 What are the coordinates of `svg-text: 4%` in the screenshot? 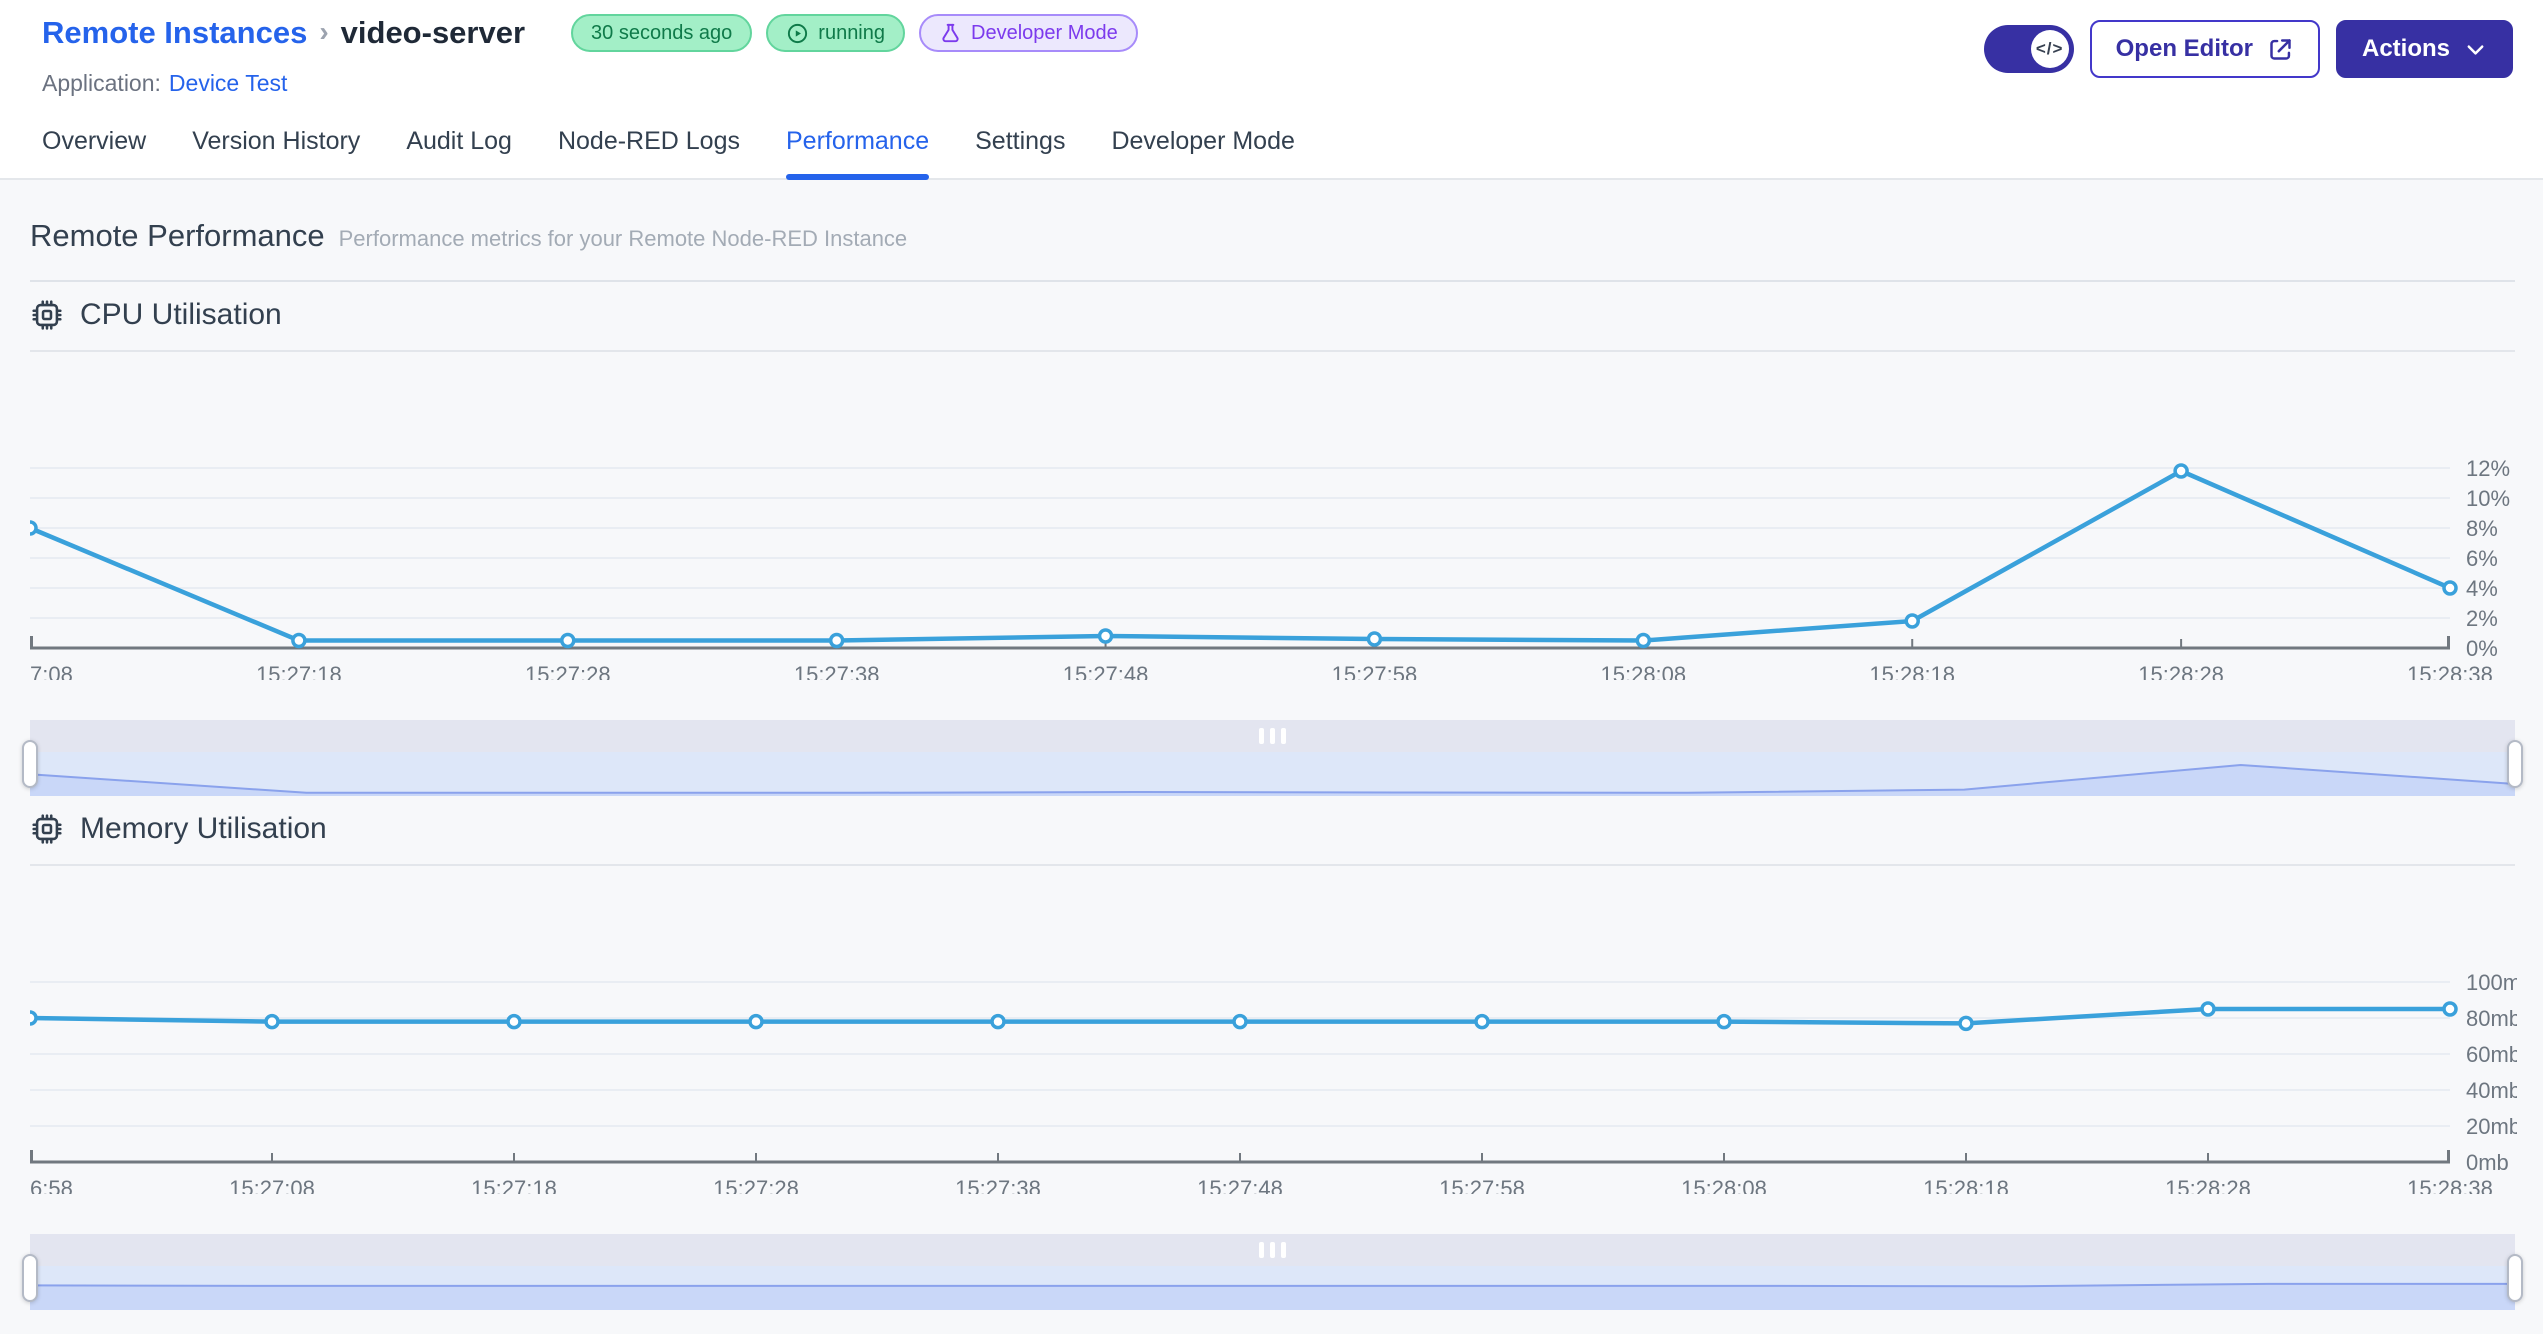 It's located at (2482, 588).